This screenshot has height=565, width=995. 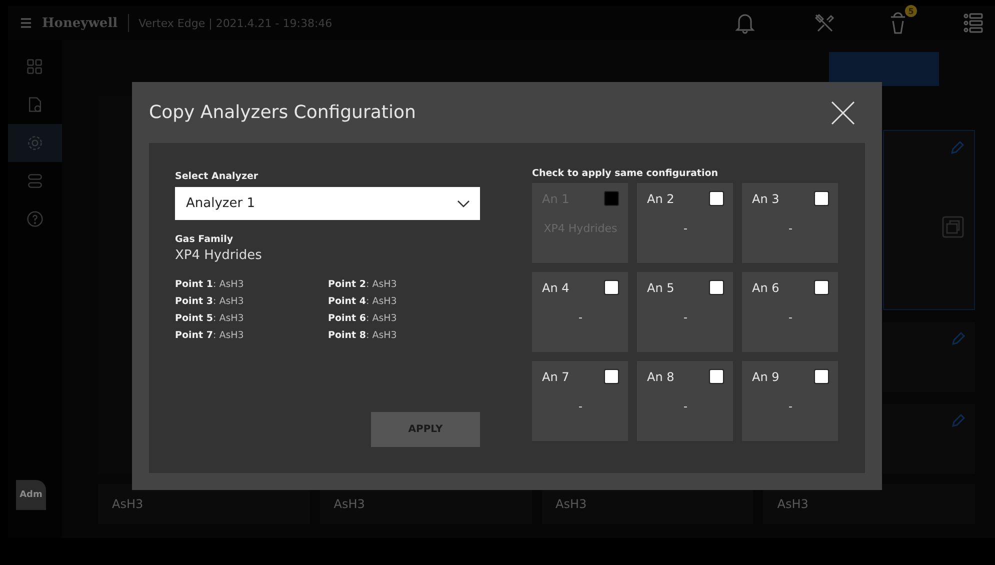 I want to click on analyzer-name: An 2, so click(x=660, y=199).